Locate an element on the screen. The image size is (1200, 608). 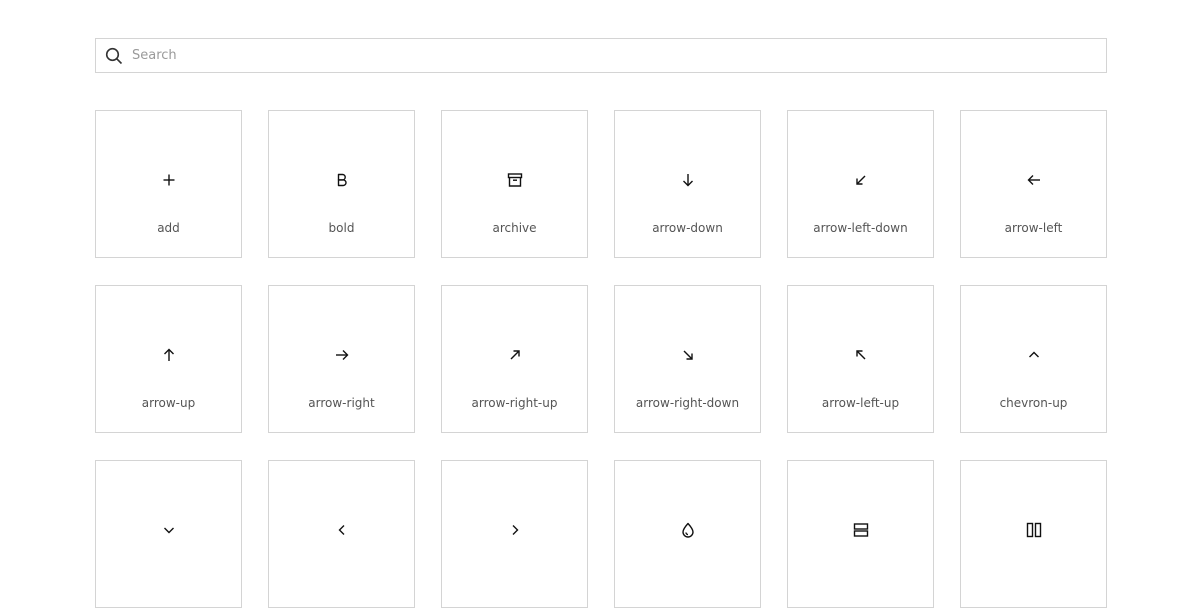
arrow-down-icon is located at coordinates (688, 180).